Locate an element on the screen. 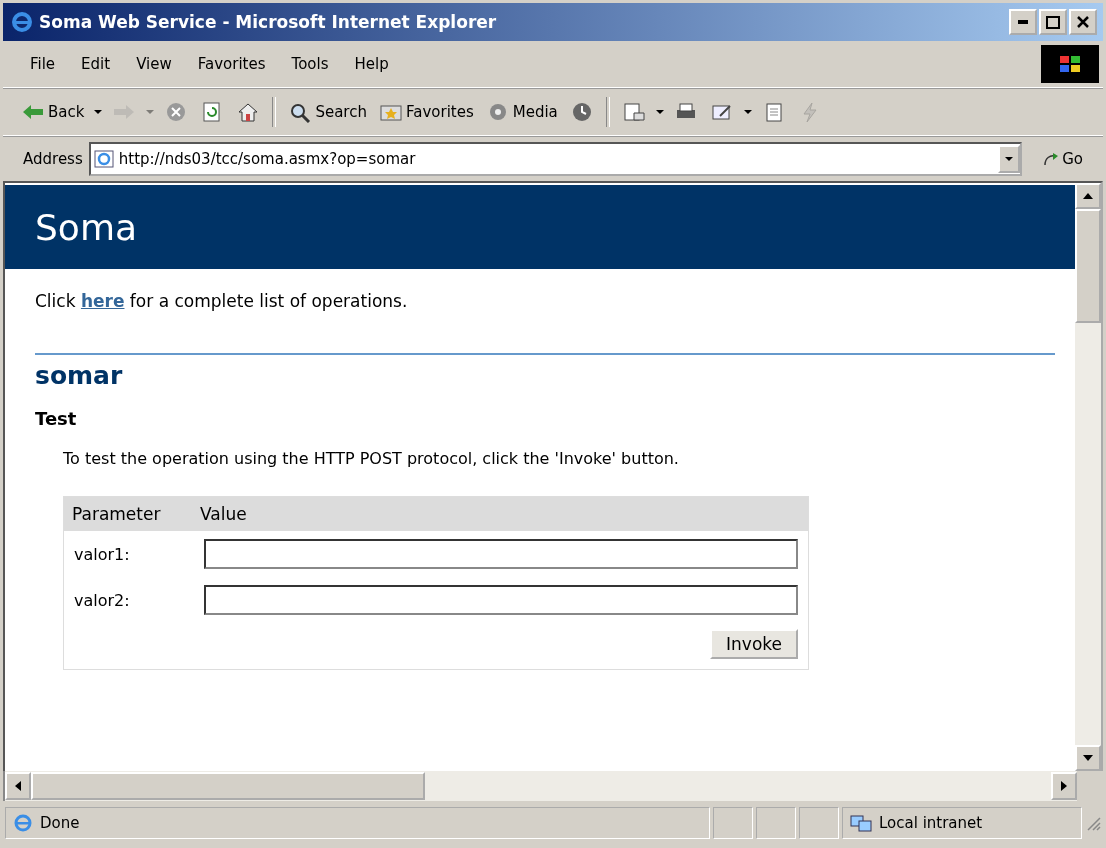  close-icon is located at coordinates (1083, 22).